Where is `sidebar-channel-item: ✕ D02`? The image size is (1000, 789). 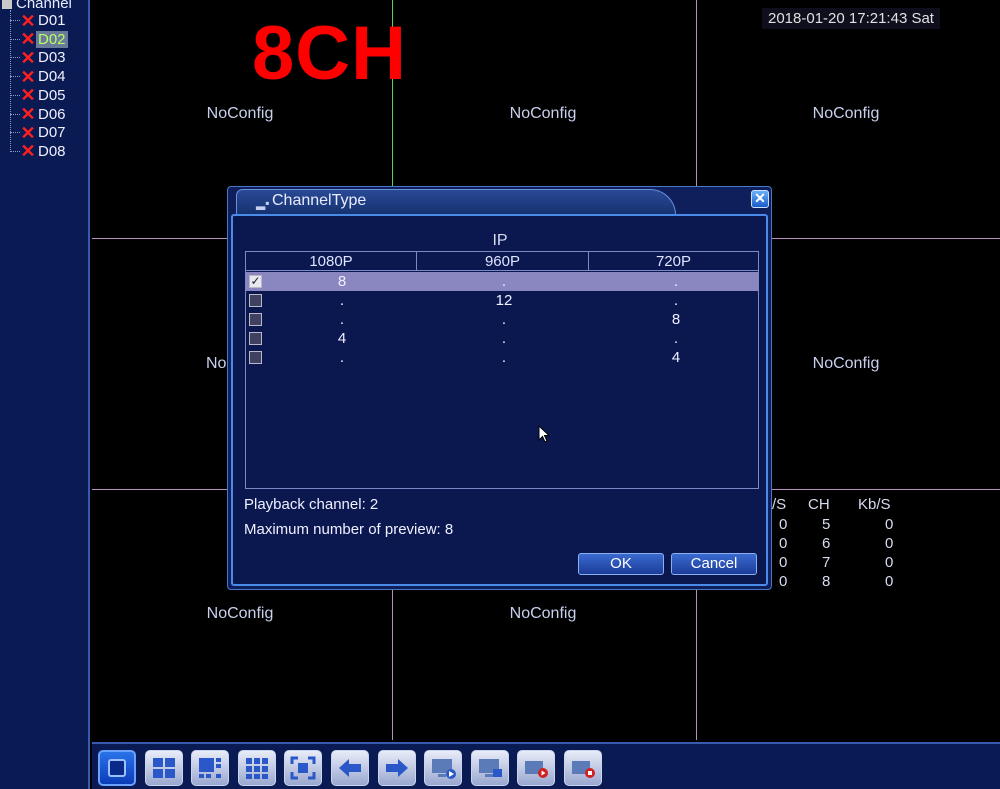 sidebar-channel-item: ✕ D02 is located at coordinates (39, 39).